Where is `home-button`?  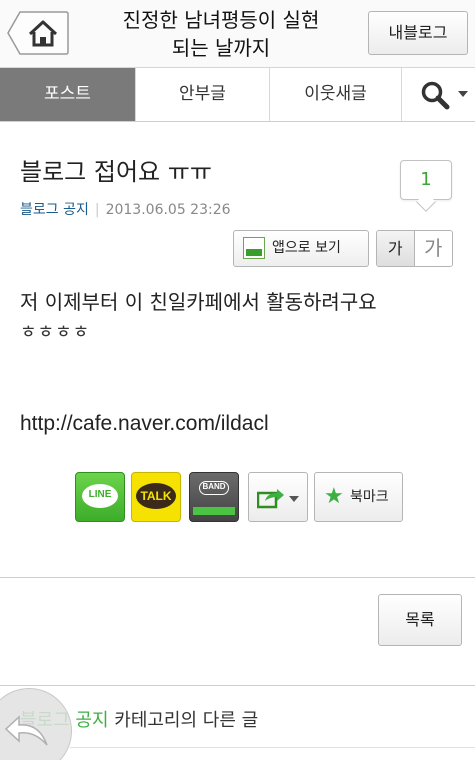 home-button is located at coordinates (38, 33).